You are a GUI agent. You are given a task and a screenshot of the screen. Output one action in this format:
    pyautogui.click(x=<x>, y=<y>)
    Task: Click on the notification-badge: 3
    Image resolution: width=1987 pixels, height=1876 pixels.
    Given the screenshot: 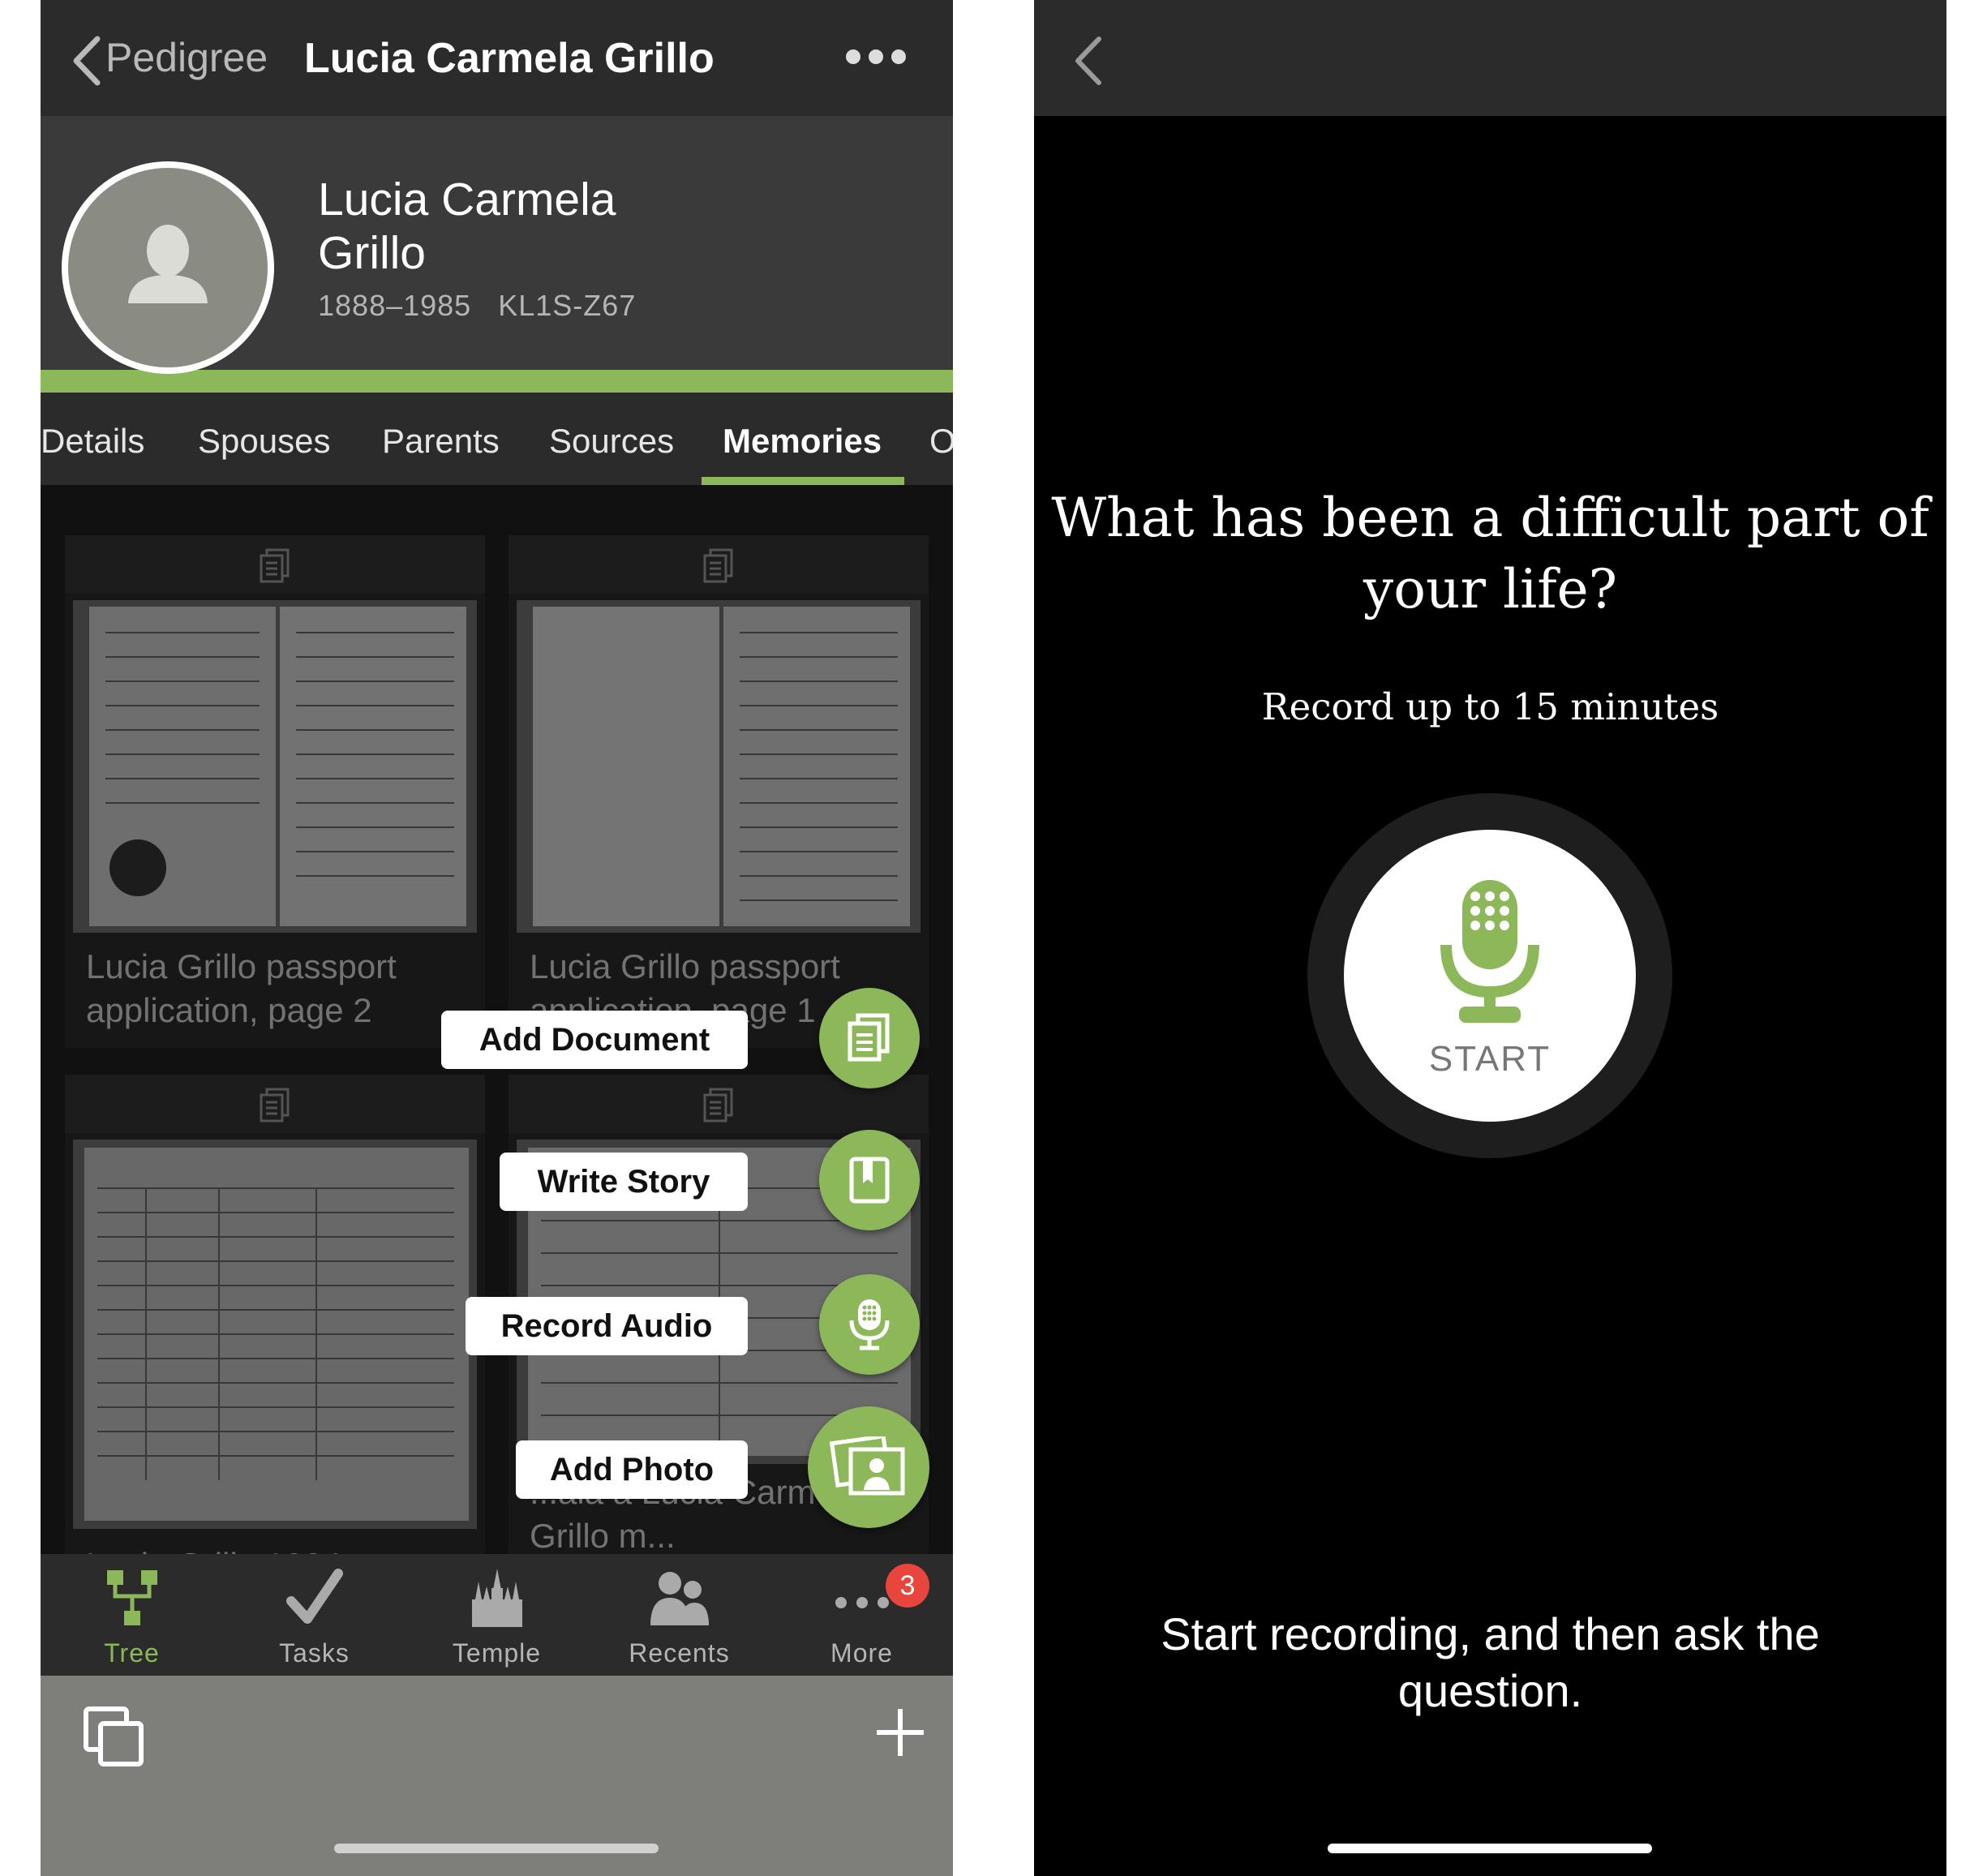 What is the action you would take?
    pyautogui.click(x=907, y=1586)
    